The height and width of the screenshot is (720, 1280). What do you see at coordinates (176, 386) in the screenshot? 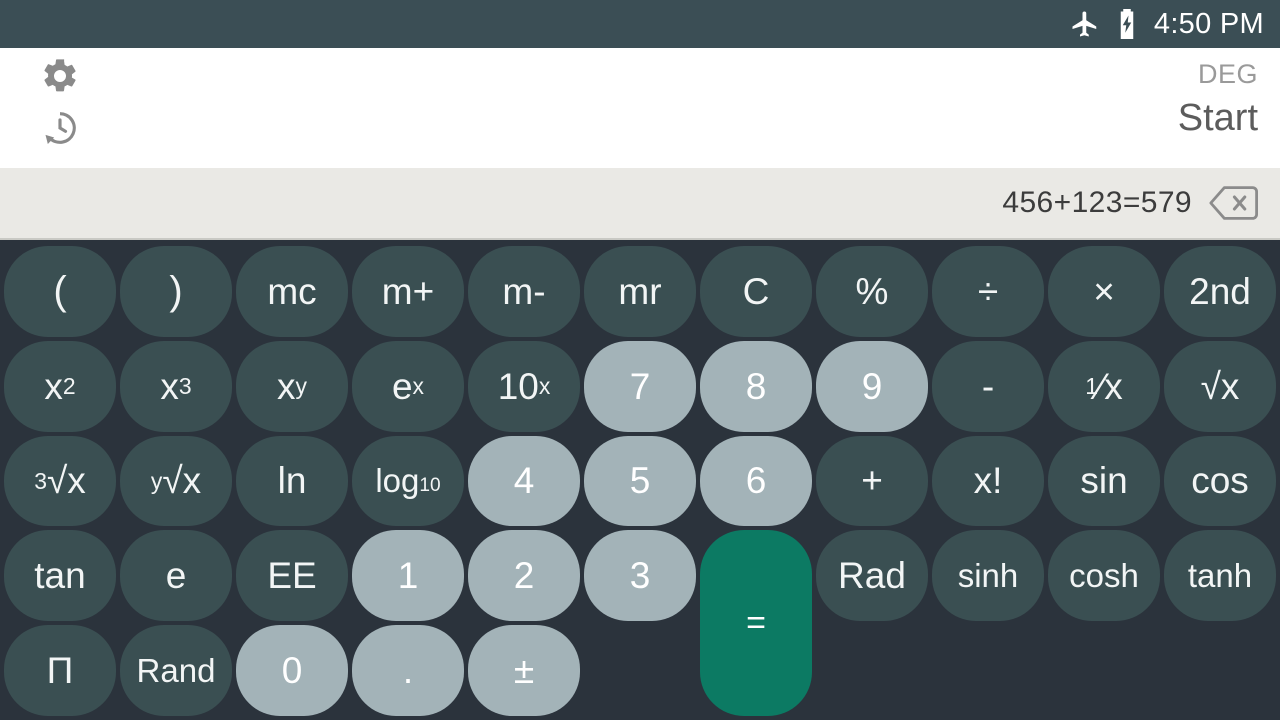
I see `key-cube: x3` at bounding box center [176, 386].